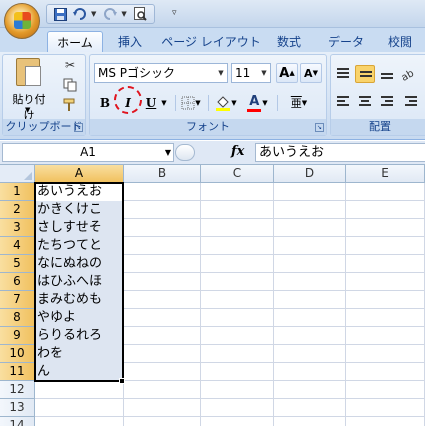 The width and height of the screenshot is (425, 426). I want to click on bottom-align-button, so click(387, 74).